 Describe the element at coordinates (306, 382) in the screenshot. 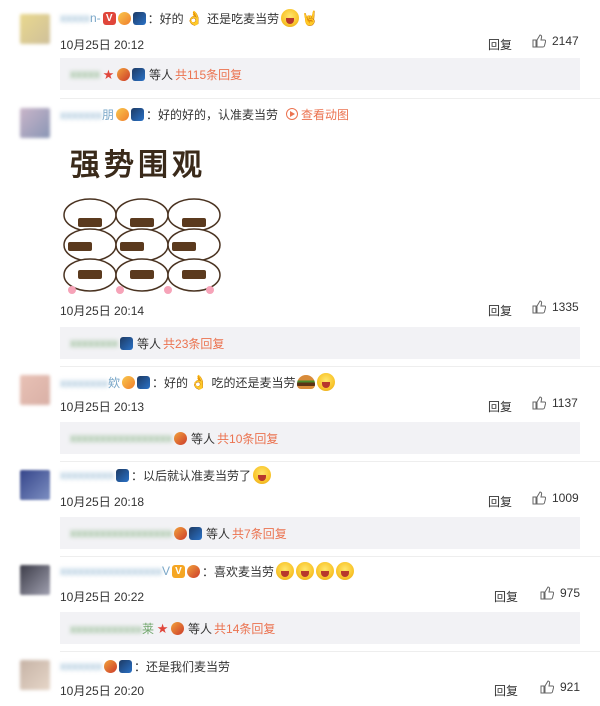

I see `hamburger-emoji-icon` at that location.